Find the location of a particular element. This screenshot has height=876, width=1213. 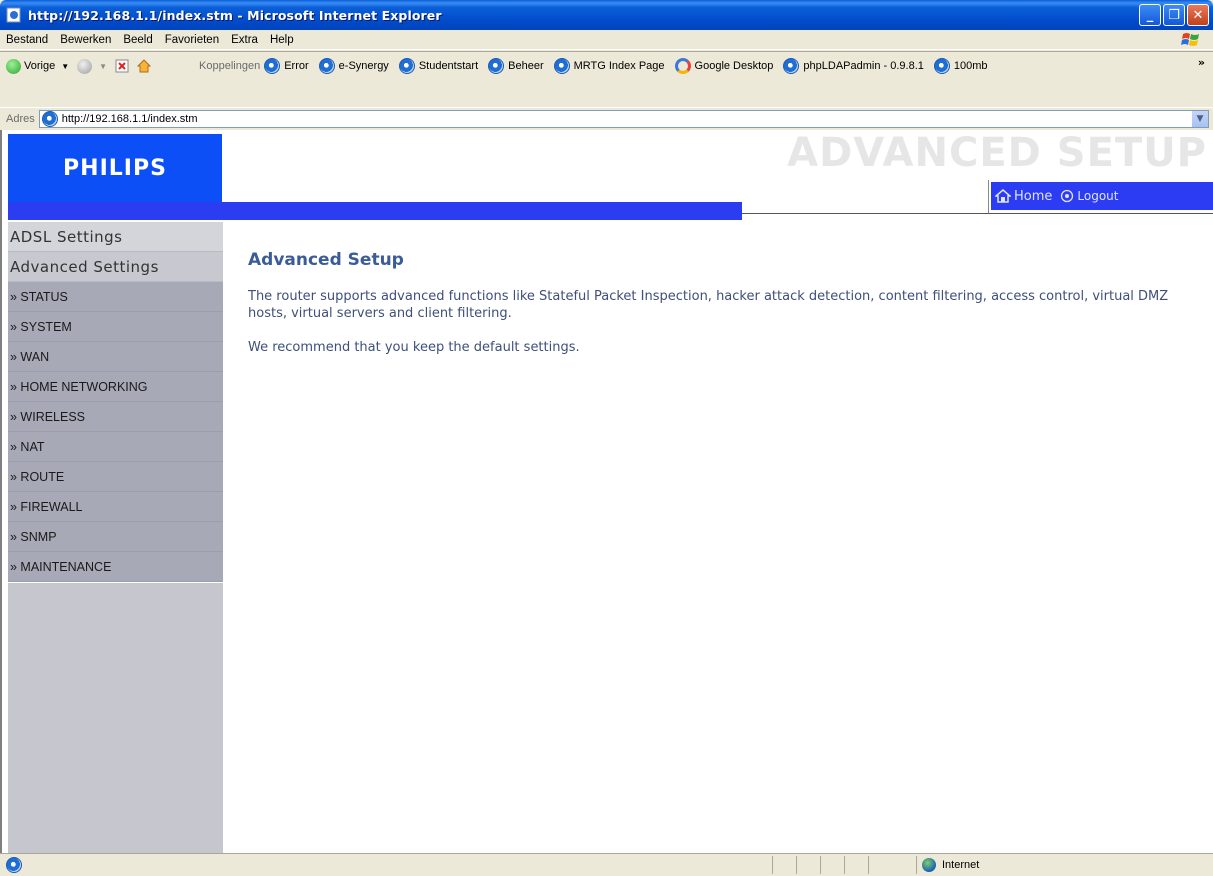

link-label: e-Synergy is located at coordinates (363, 66).